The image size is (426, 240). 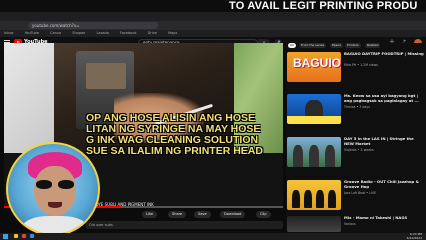 What do you see at coordinates (350, 224) in the screenshot?
I see `recommendation-meta: Various` at bounding box center [350, 224].